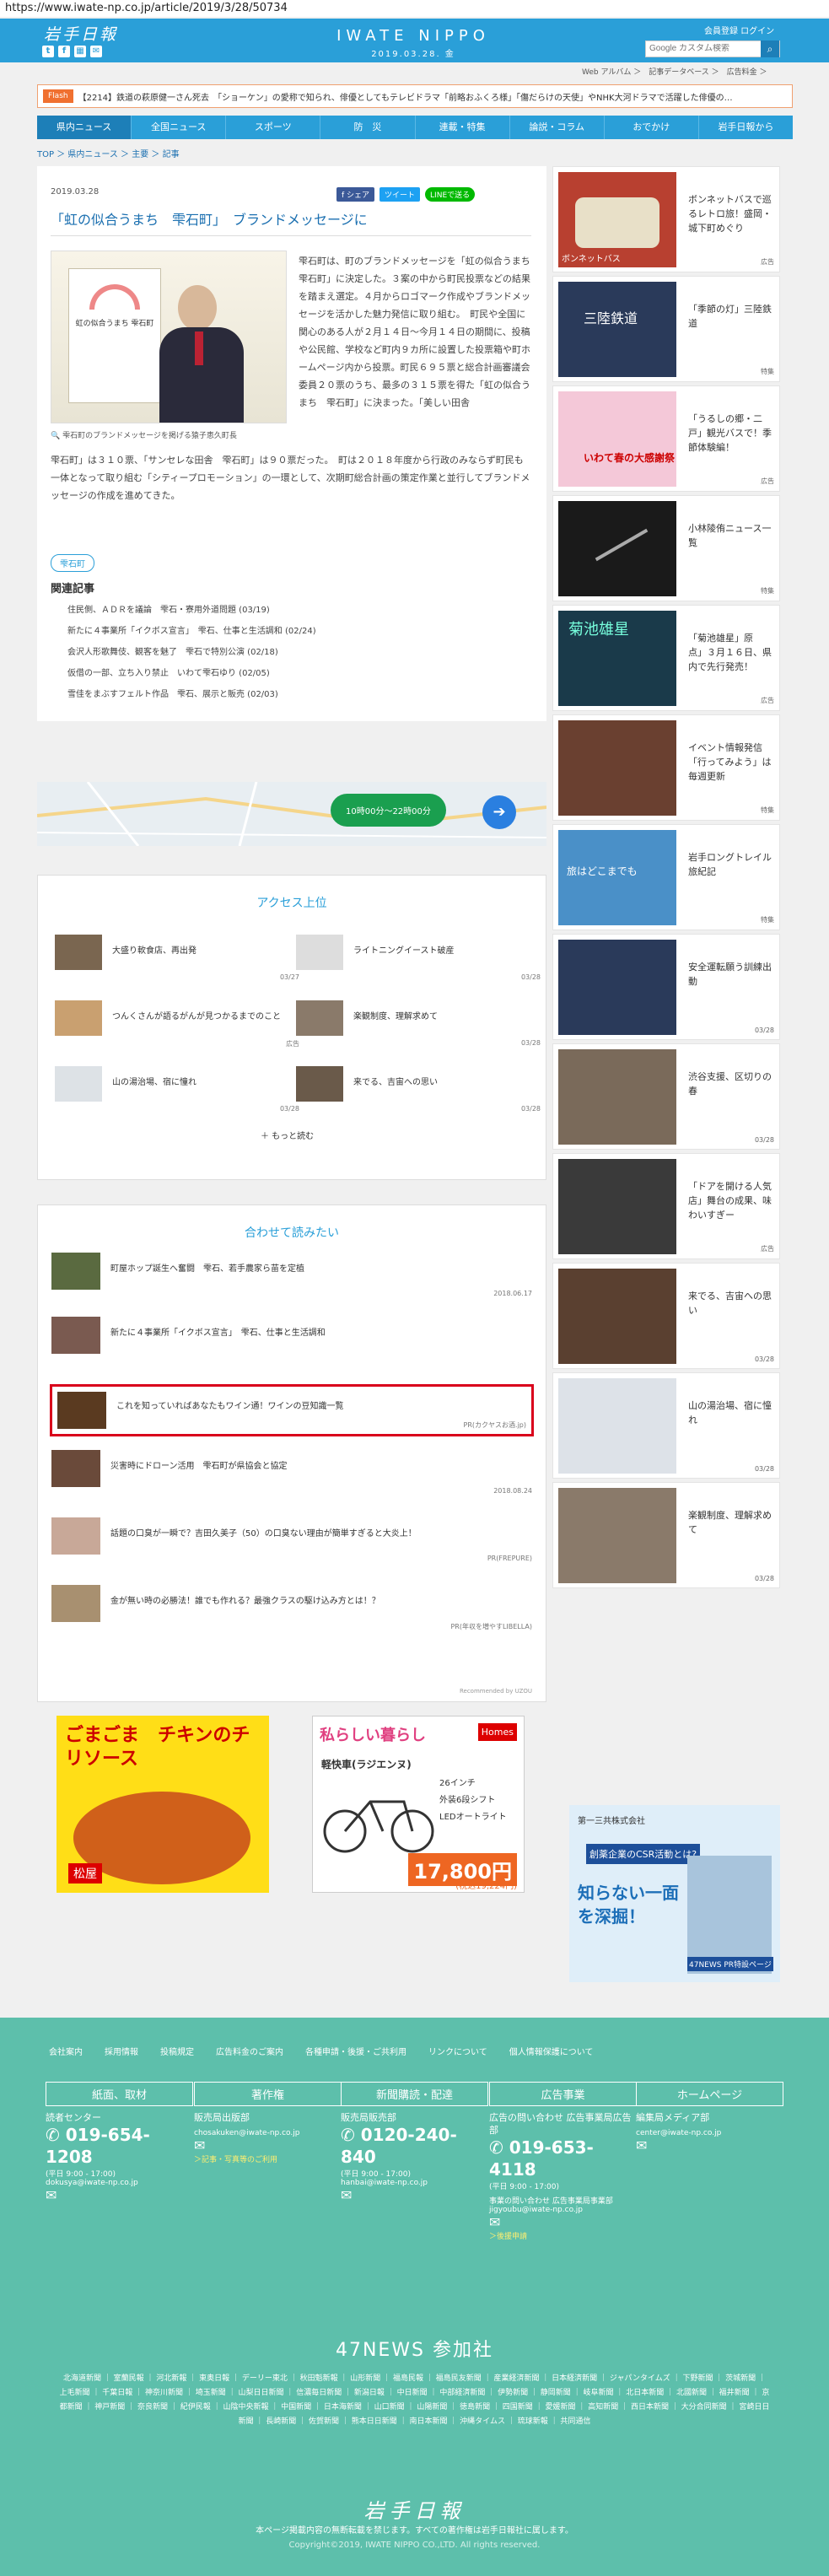 This screenshot has height=2576, width=829. What do you see at coordinates (84, 127) in the screenshot?
I see `nav-item: 県内ニュース` at bounding box center [84, 127].